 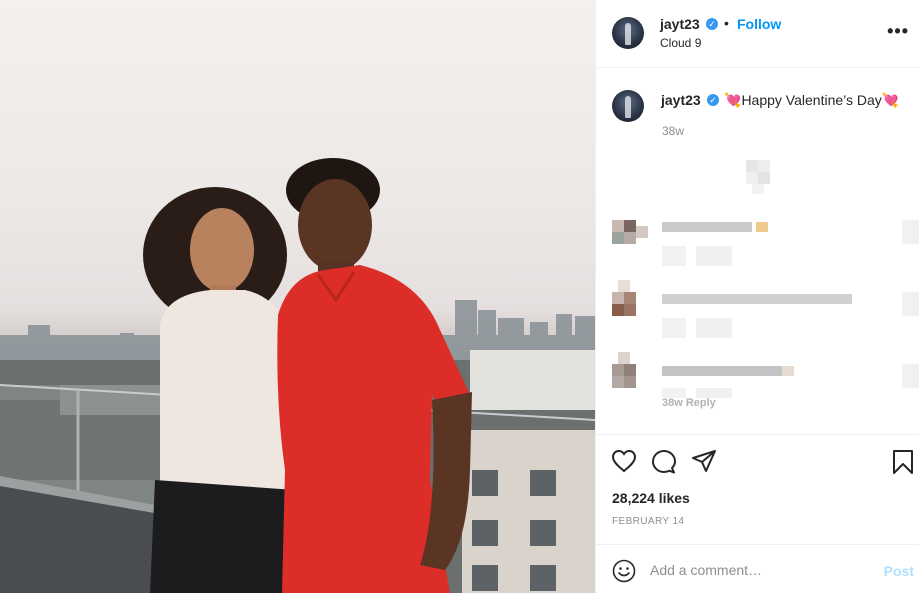 What do you see at coordinates (628, 33) in the screenshot?
I see `author-avatar` at bounding box center [628, 33].